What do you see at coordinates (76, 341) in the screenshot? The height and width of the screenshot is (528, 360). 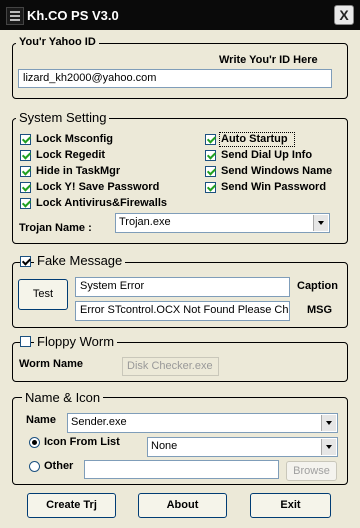 I see `floppy-worm-legend: Floppy Worm` at bounding box center [76, 341].